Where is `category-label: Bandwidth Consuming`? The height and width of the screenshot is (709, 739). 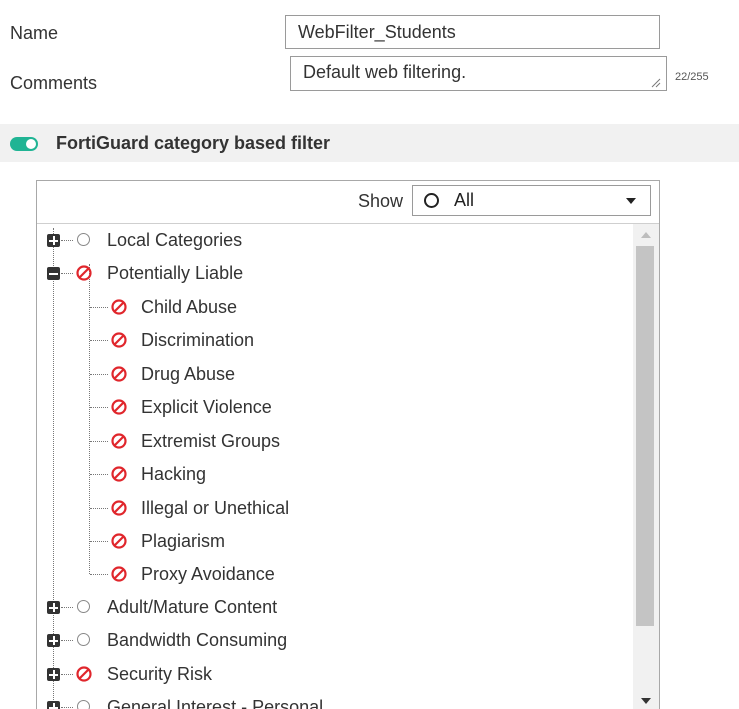
category-label: Bandwidth Consuming is located at coordinates (197, 640).